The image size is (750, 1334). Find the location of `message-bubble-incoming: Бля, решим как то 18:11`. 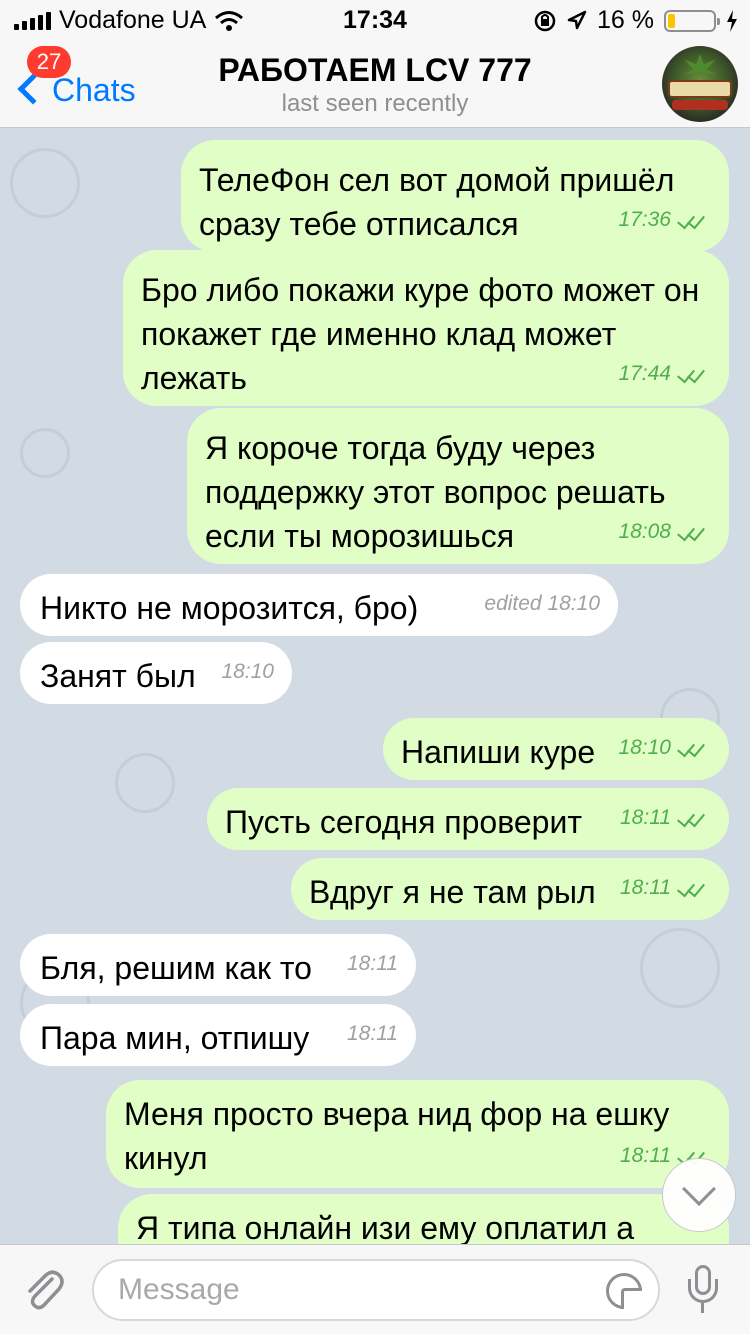

message-bubble-incoming: Бля, решим как то 18:11 is located at coordinates (218, 965).